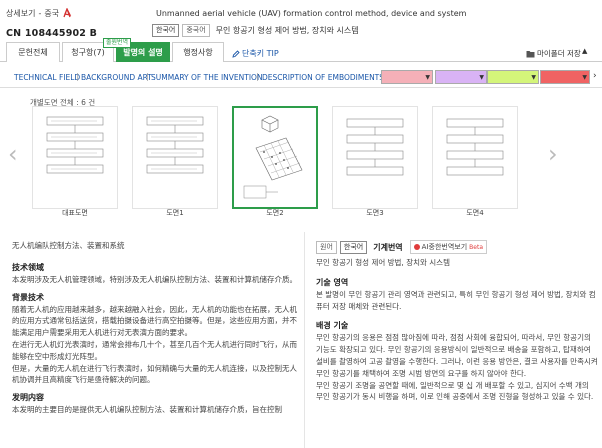 The image size is (602, 448). What do you see at coordinates (47, 77) in the screenshot?
I see `nav-technical-field: TECHNICAL FIELD` at bounding box center [47, 77].